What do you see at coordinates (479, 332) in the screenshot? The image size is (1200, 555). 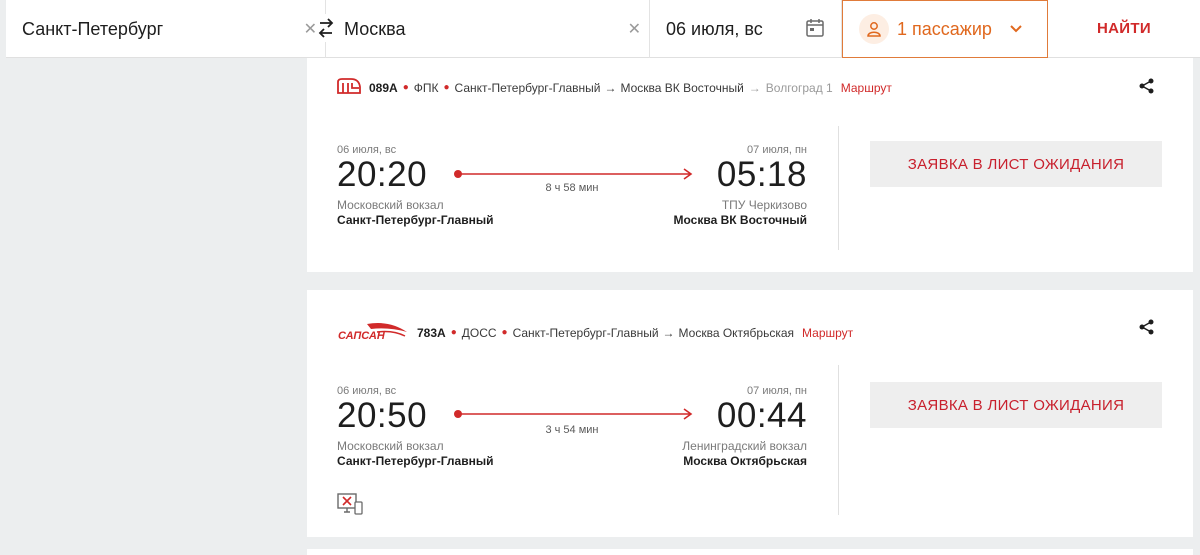 I see `carrier: ДОСС` at bounding box center [479, 332].